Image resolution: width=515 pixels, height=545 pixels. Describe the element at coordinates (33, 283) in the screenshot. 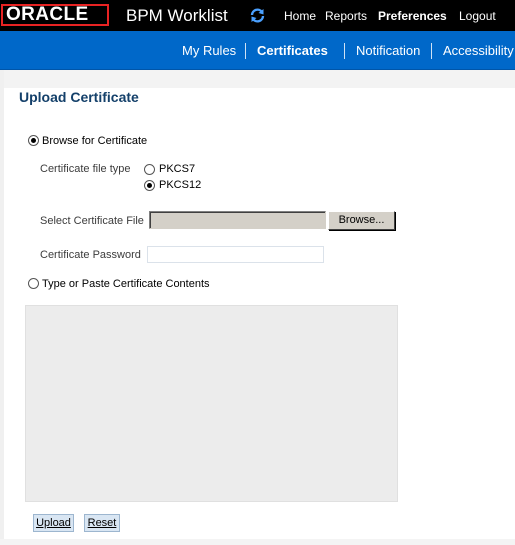

I see `paste-contents-radio` at that location.